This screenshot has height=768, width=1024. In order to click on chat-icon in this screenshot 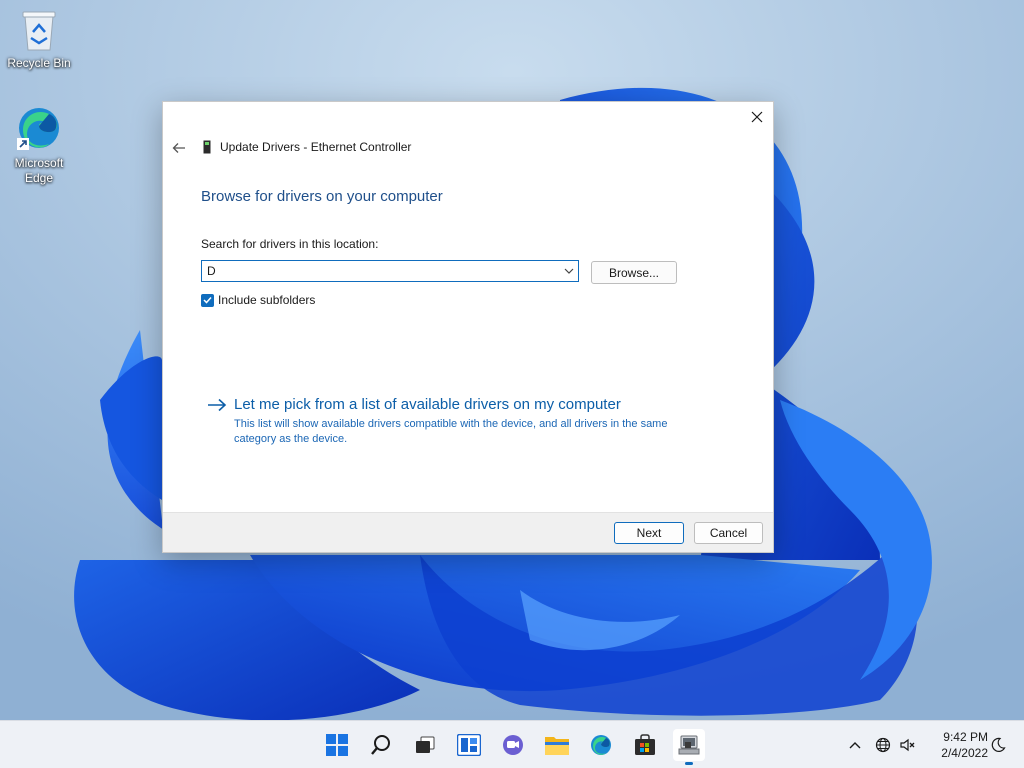, I will do `click(513, 745)`.